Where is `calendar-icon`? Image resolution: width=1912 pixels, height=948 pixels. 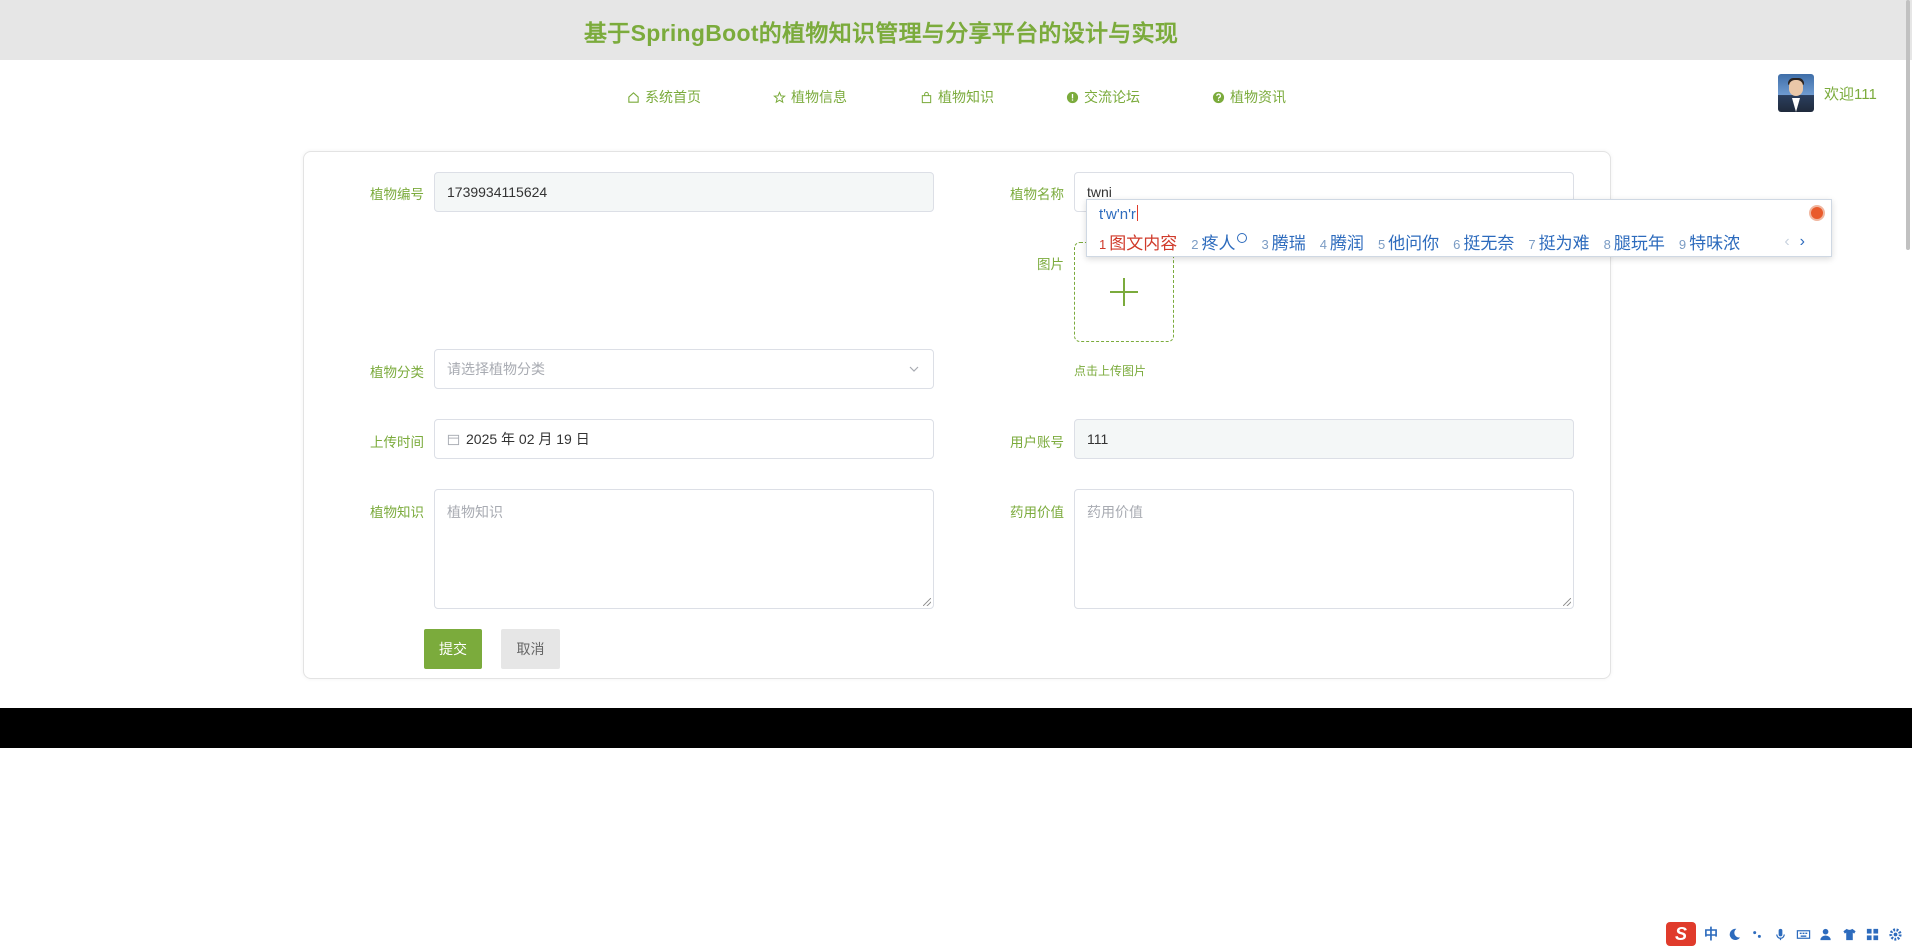
calendar-icon is located at coordinates (453, 439).